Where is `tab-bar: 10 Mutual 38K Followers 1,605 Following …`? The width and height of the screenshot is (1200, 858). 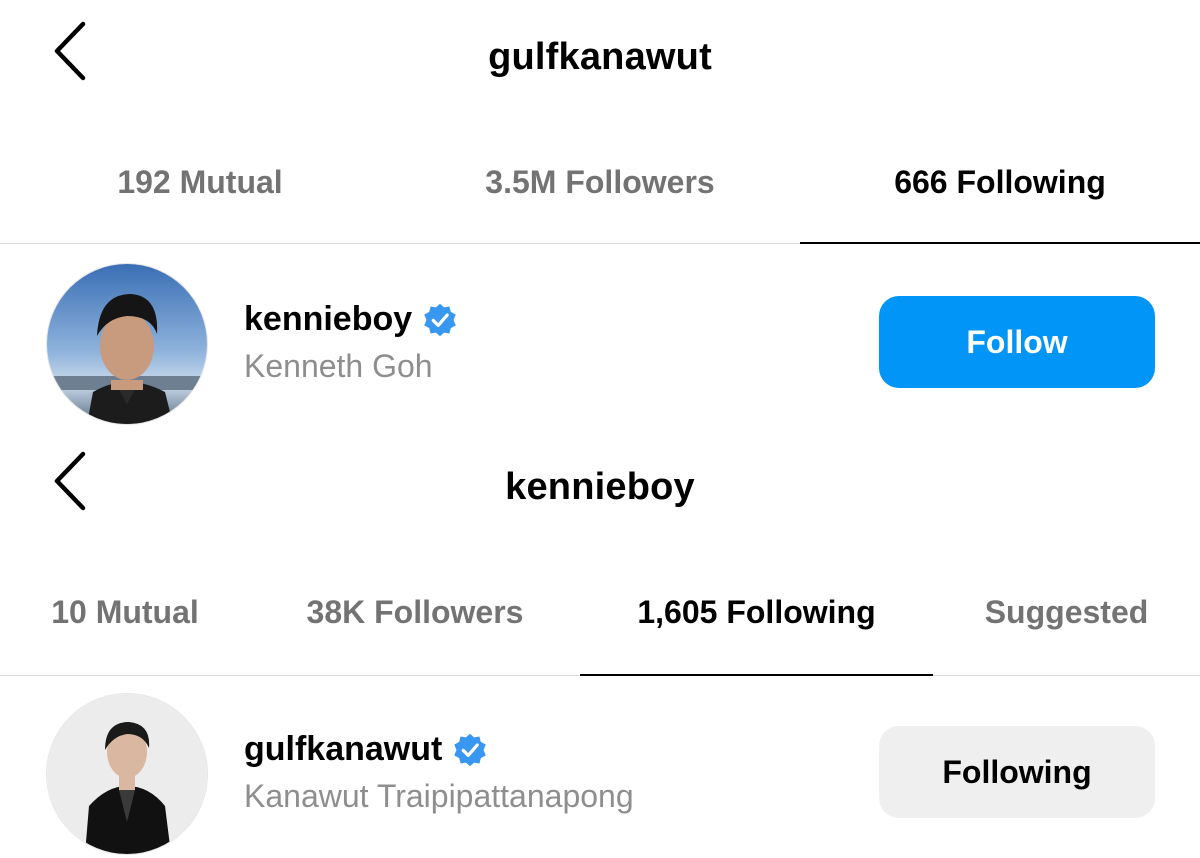 tab-bar: 10 Mutual 38K Followers 1,605 Following … is located at coordinates (600, 626).